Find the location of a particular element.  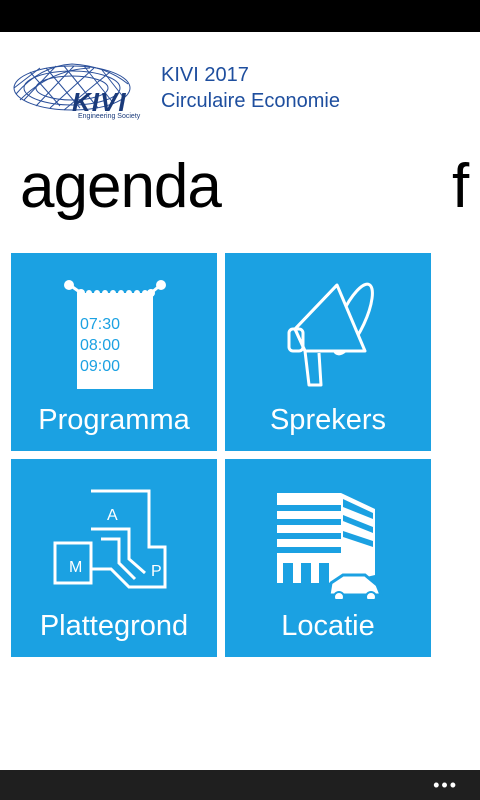

app-title-line1: KIVI 2017 is located at coordinates (205, 75).